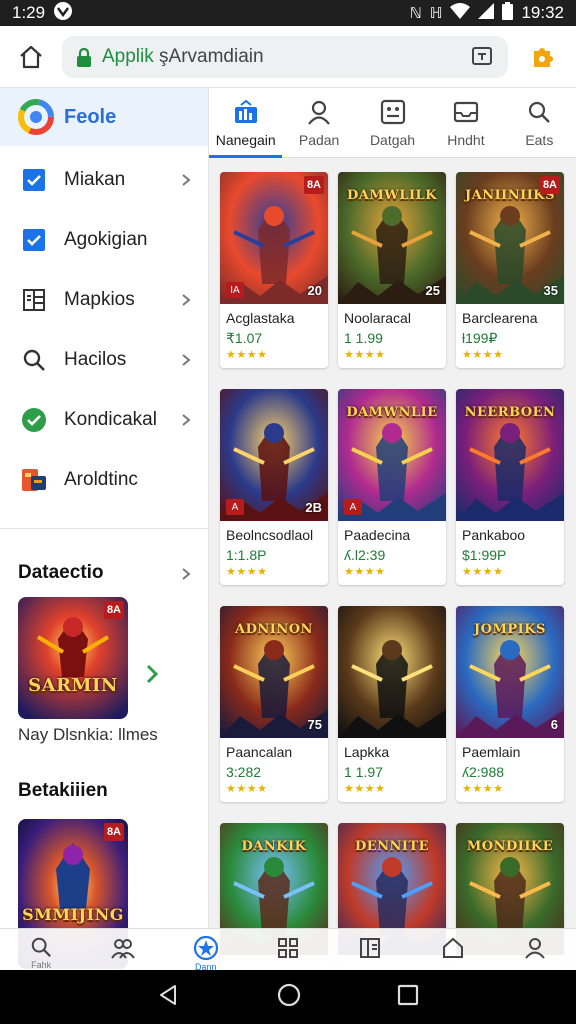  What do you see at coordinates (392, 139) in the screenshot?
I see `tab-label: Datgah` at bounding box center [392, 139].